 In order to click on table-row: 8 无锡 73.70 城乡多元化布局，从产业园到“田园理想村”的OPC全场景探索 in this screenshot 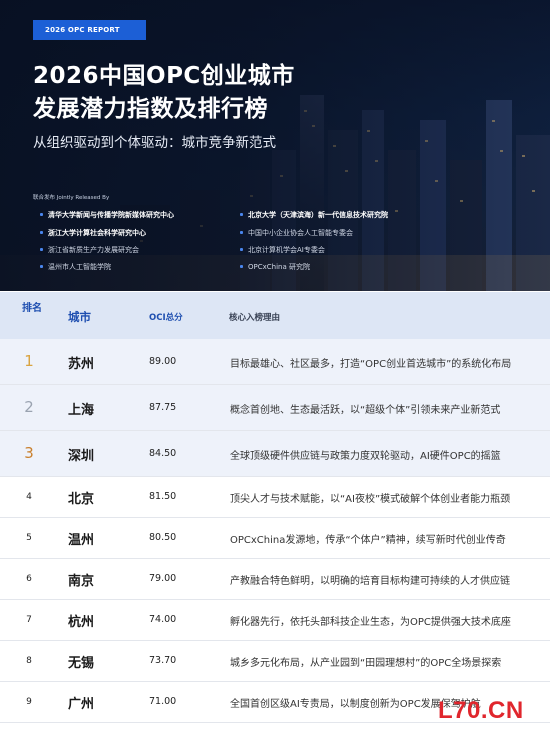, I will do `click(275, 661)`.